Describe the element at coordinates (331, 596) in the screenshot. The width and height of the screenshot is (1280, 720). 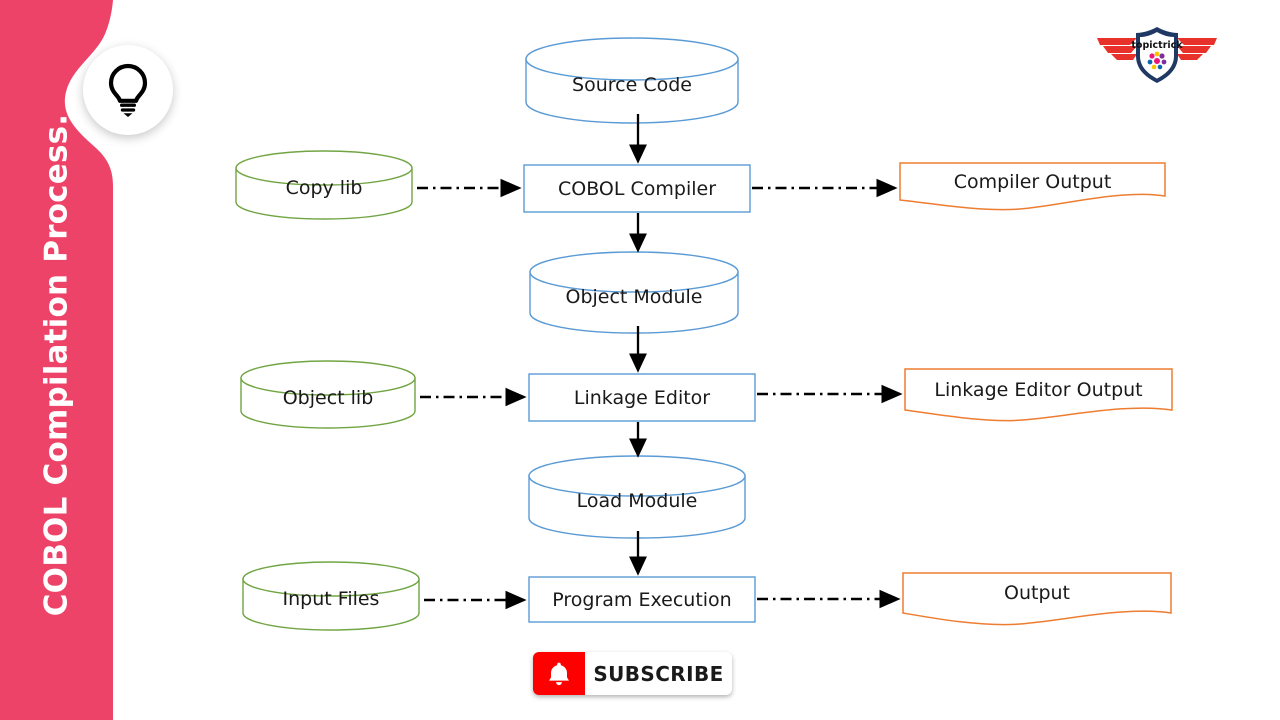
I see `node-input-files` at that location.